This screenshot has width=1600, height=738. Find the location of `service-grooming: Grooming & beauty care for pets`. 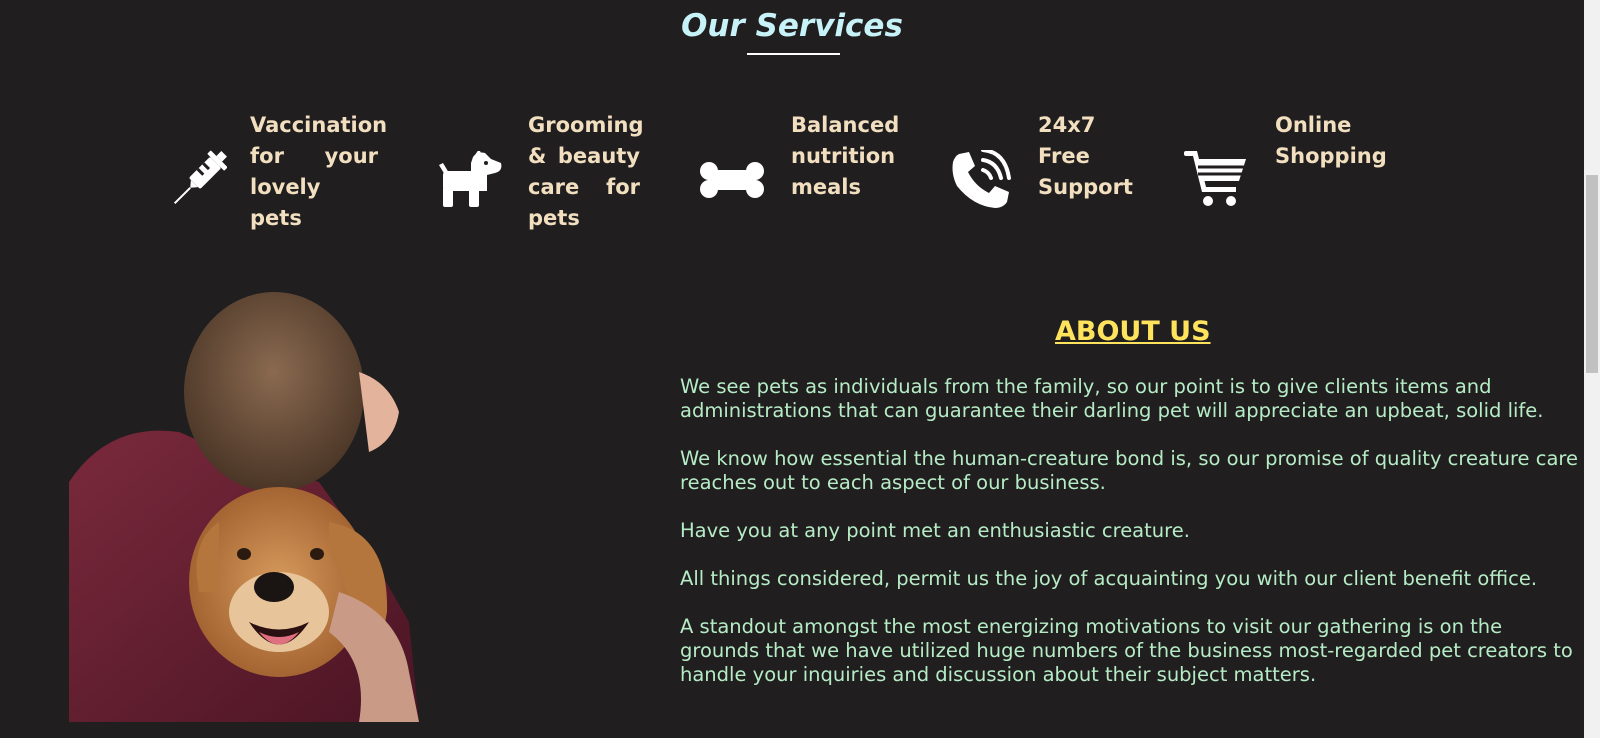

service-grooming: Grooming & beauty care for pets is located at coordinates (540, 172).